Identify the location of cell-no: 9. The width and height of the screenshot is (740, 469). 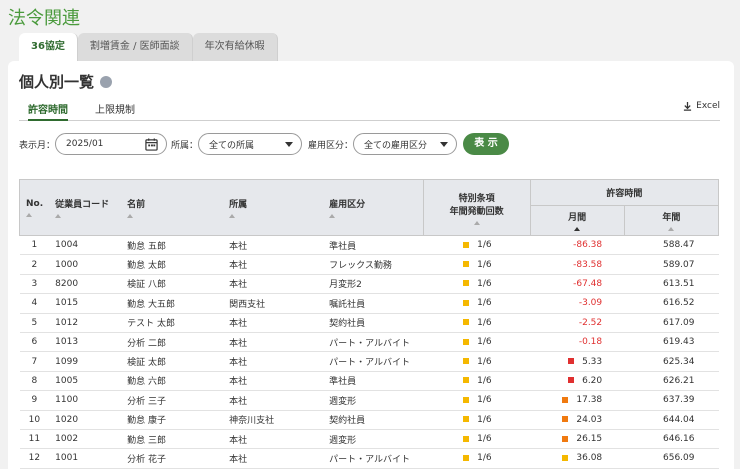
(34, 400).